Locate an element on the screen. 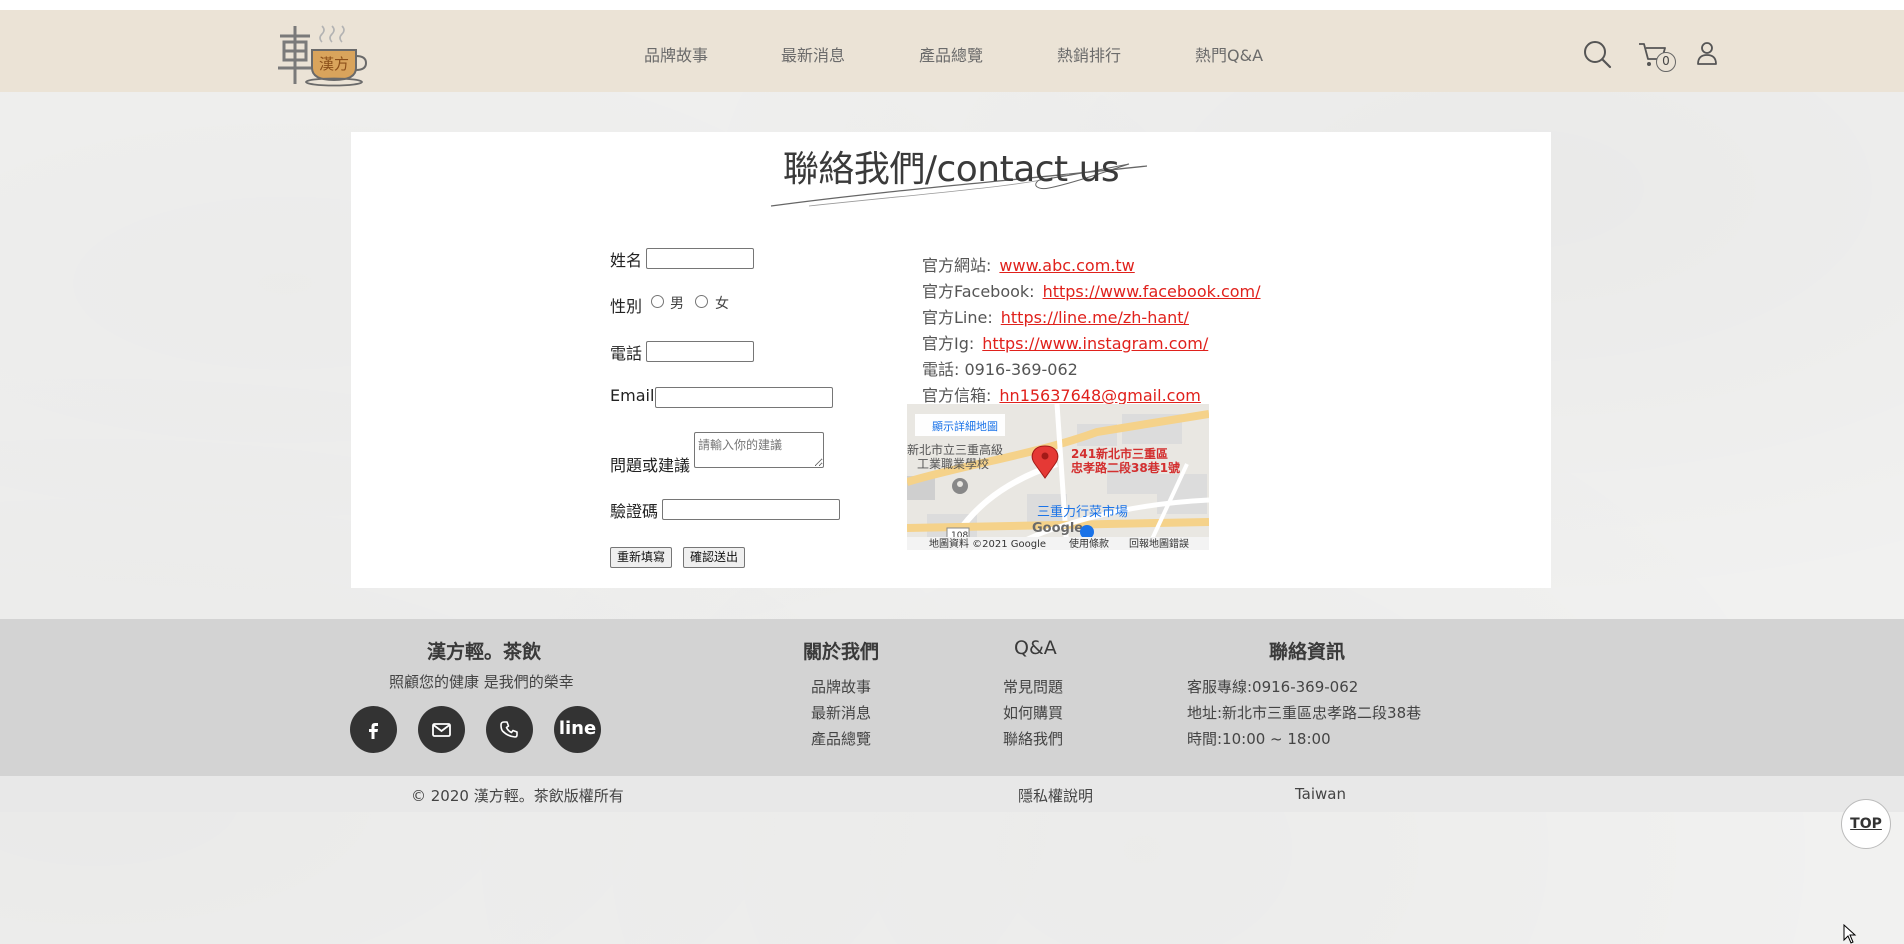 This screenshot has height=944, width=1904. submit-button: 確認送出 is located at coordinates (714, 557).